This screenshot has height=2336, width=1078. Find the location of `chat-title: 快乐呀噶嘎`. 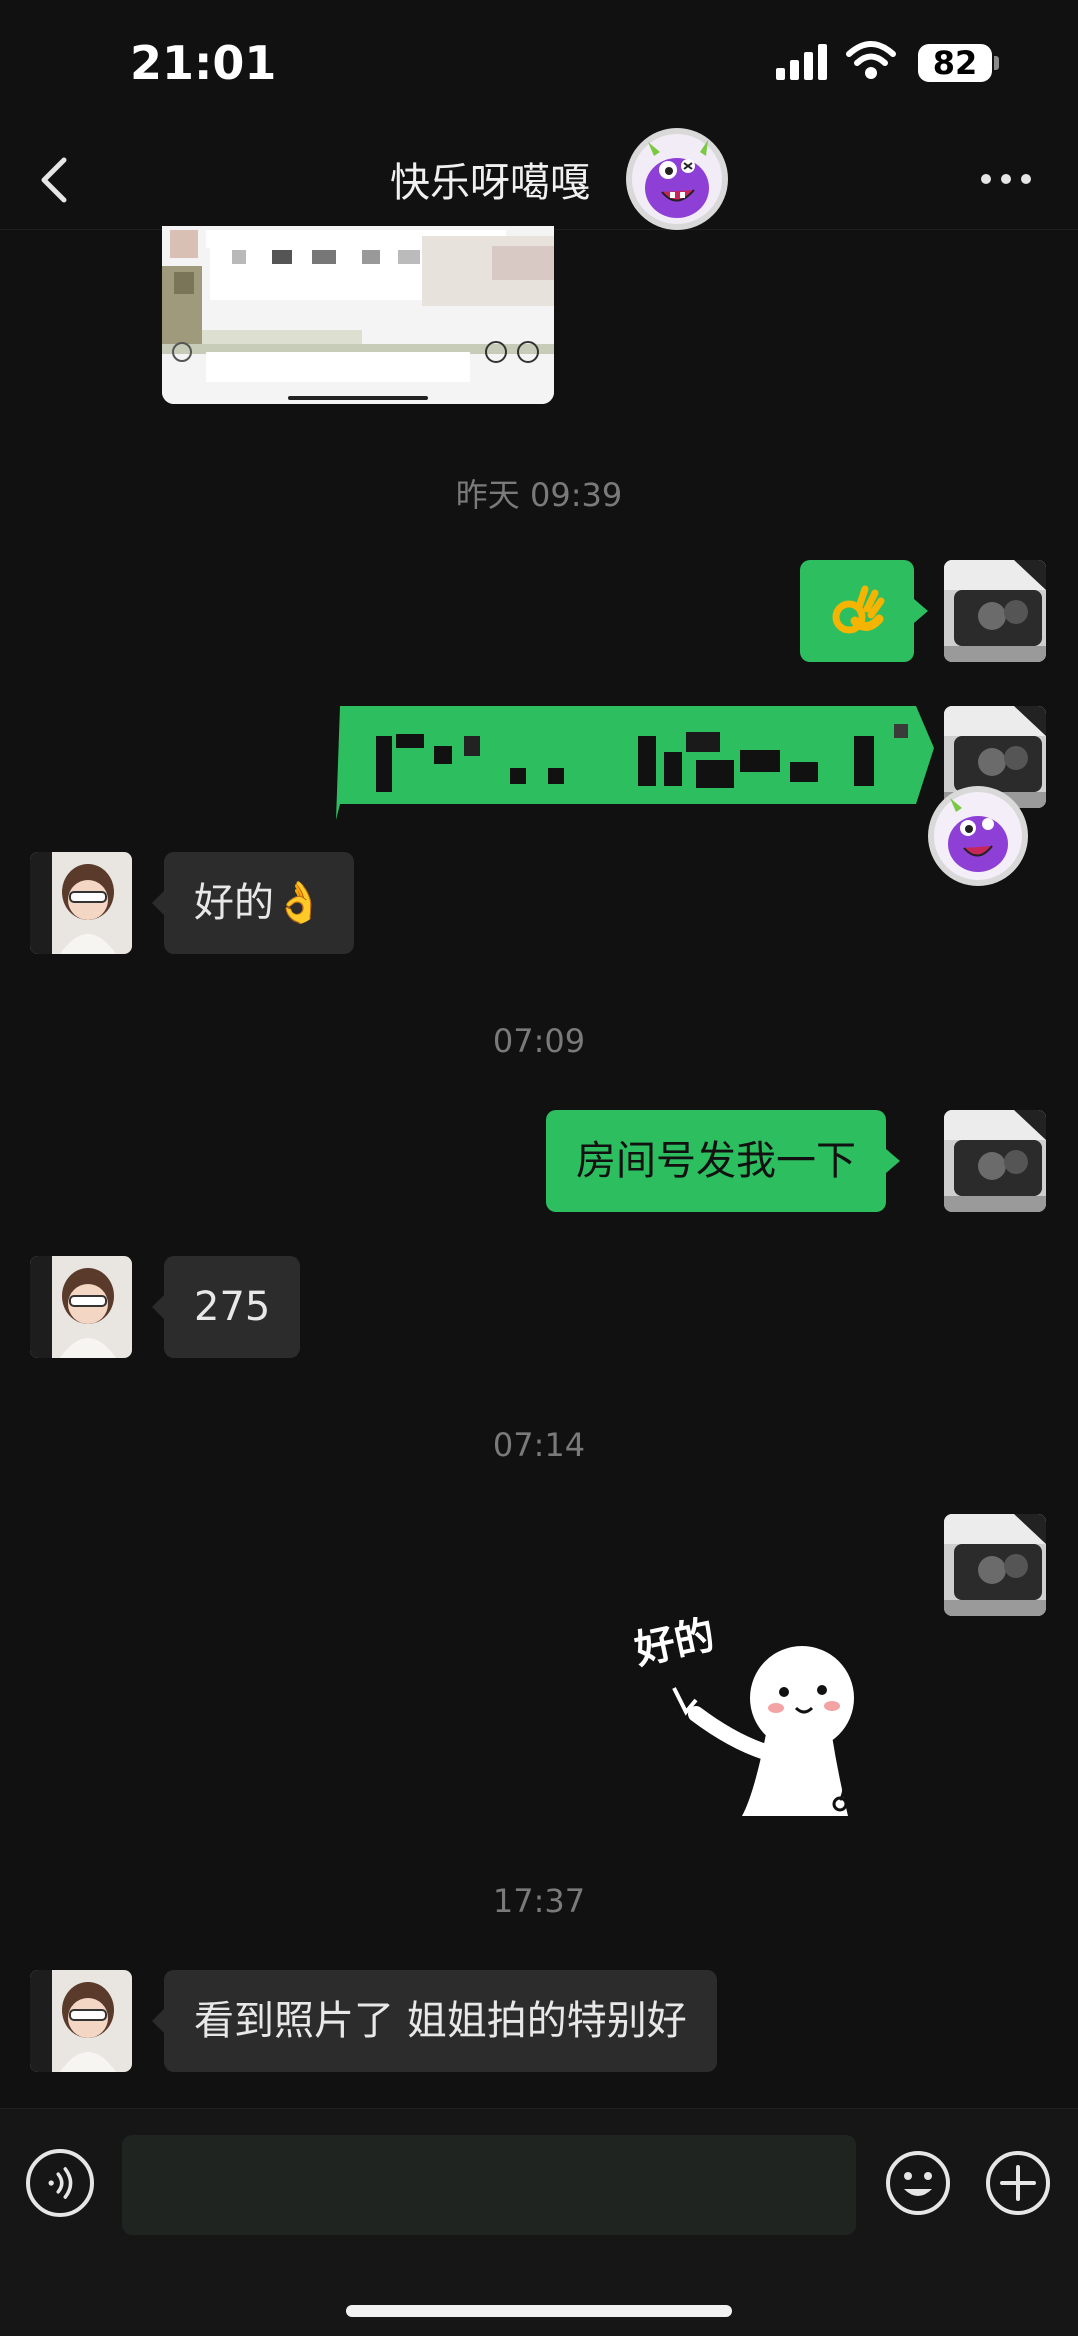

chat-title: 快乐呀噶嘎 is located at coordinates (490, 183).